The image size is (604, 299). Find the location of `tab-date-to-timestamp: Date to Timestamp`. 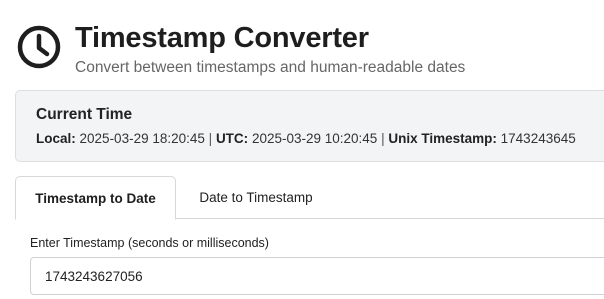

tab-date-to-timestamp: Date to Timestamp is located at coordinates (256, 197).